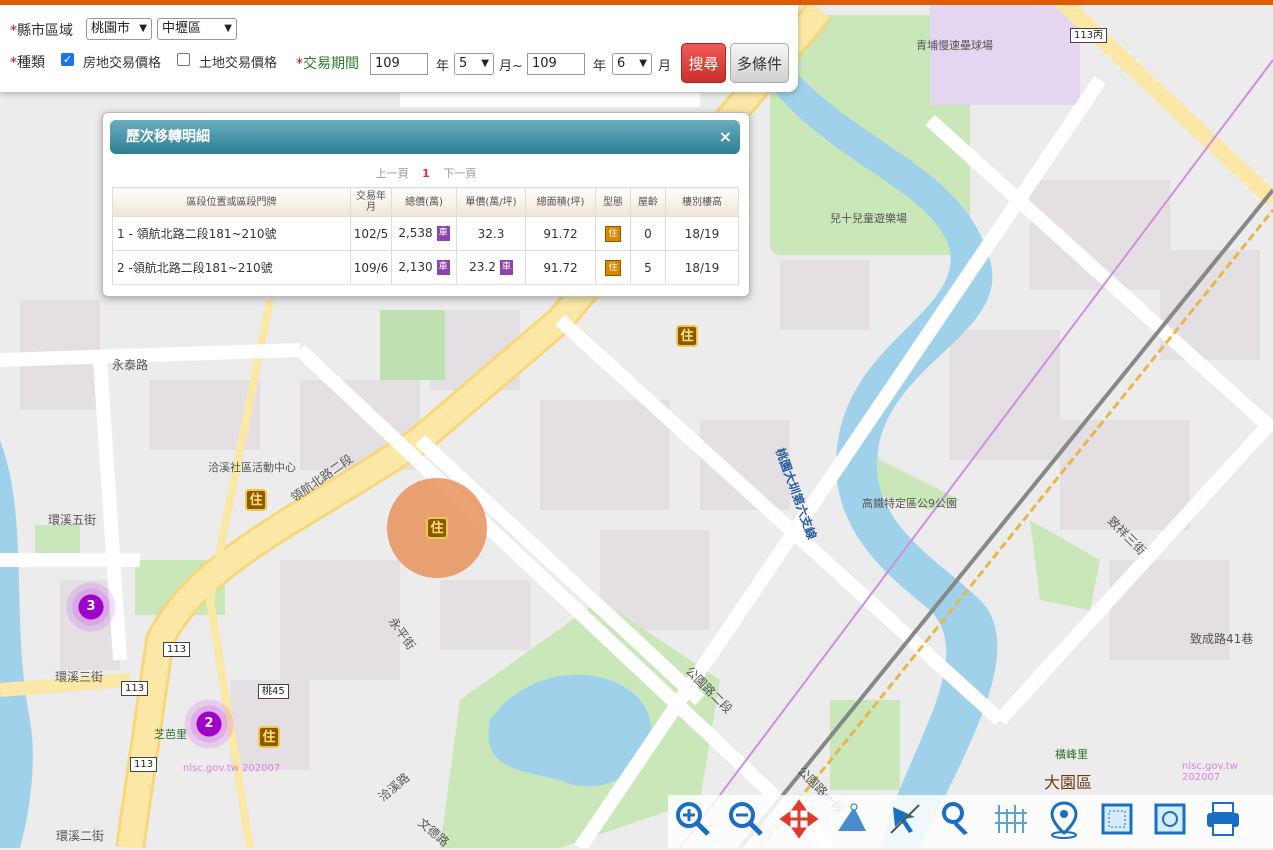  What do you see at coordinates (725, 137) in the screenshot?
I see `close-icon: ×` at bounding box center [725, 137].